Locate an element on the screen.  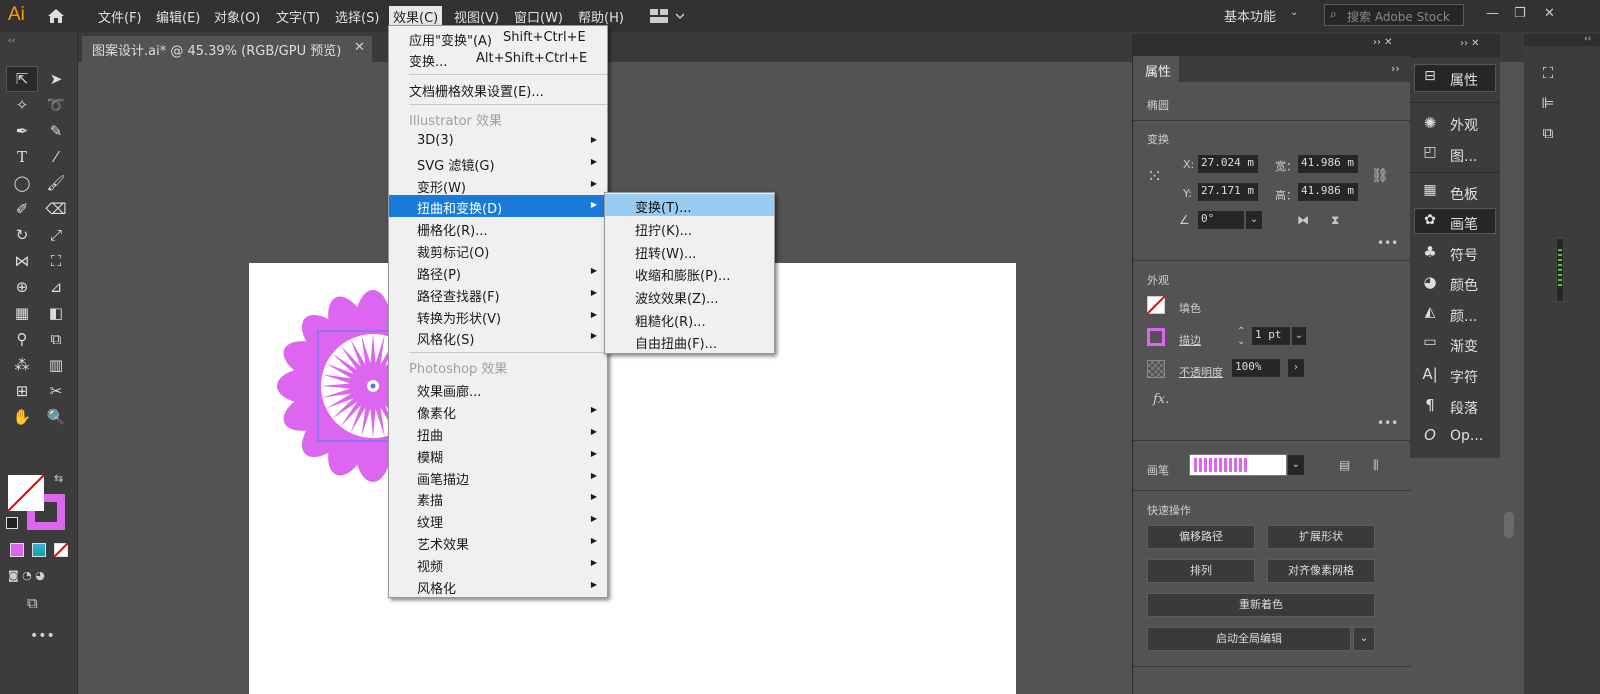
gradient-tool-icon: ◧ is located at coordinates (56, 313).